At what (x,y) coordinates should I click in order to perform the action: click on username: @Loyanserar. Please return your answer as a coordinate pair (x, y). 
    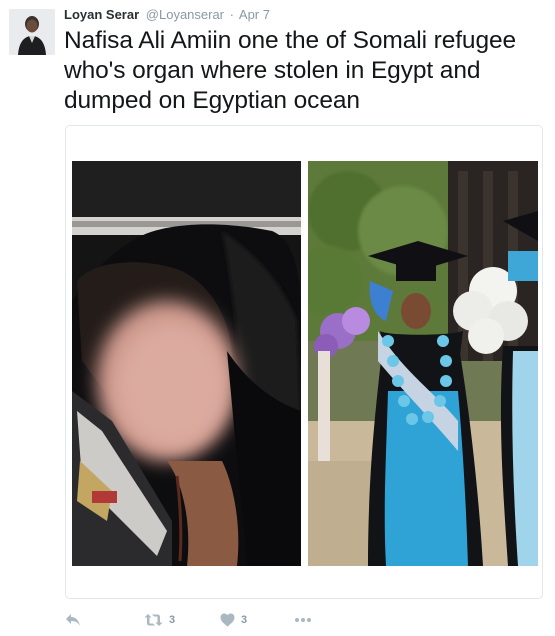
    Looking at the image, I should click on (185, 14).